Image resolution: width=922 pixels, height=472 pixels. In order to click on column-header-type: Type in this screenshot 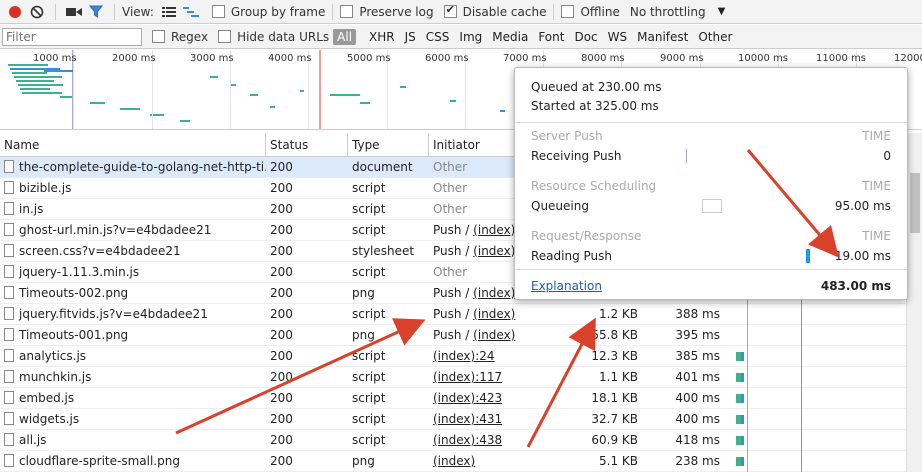, I will do `click(388, 145)`.